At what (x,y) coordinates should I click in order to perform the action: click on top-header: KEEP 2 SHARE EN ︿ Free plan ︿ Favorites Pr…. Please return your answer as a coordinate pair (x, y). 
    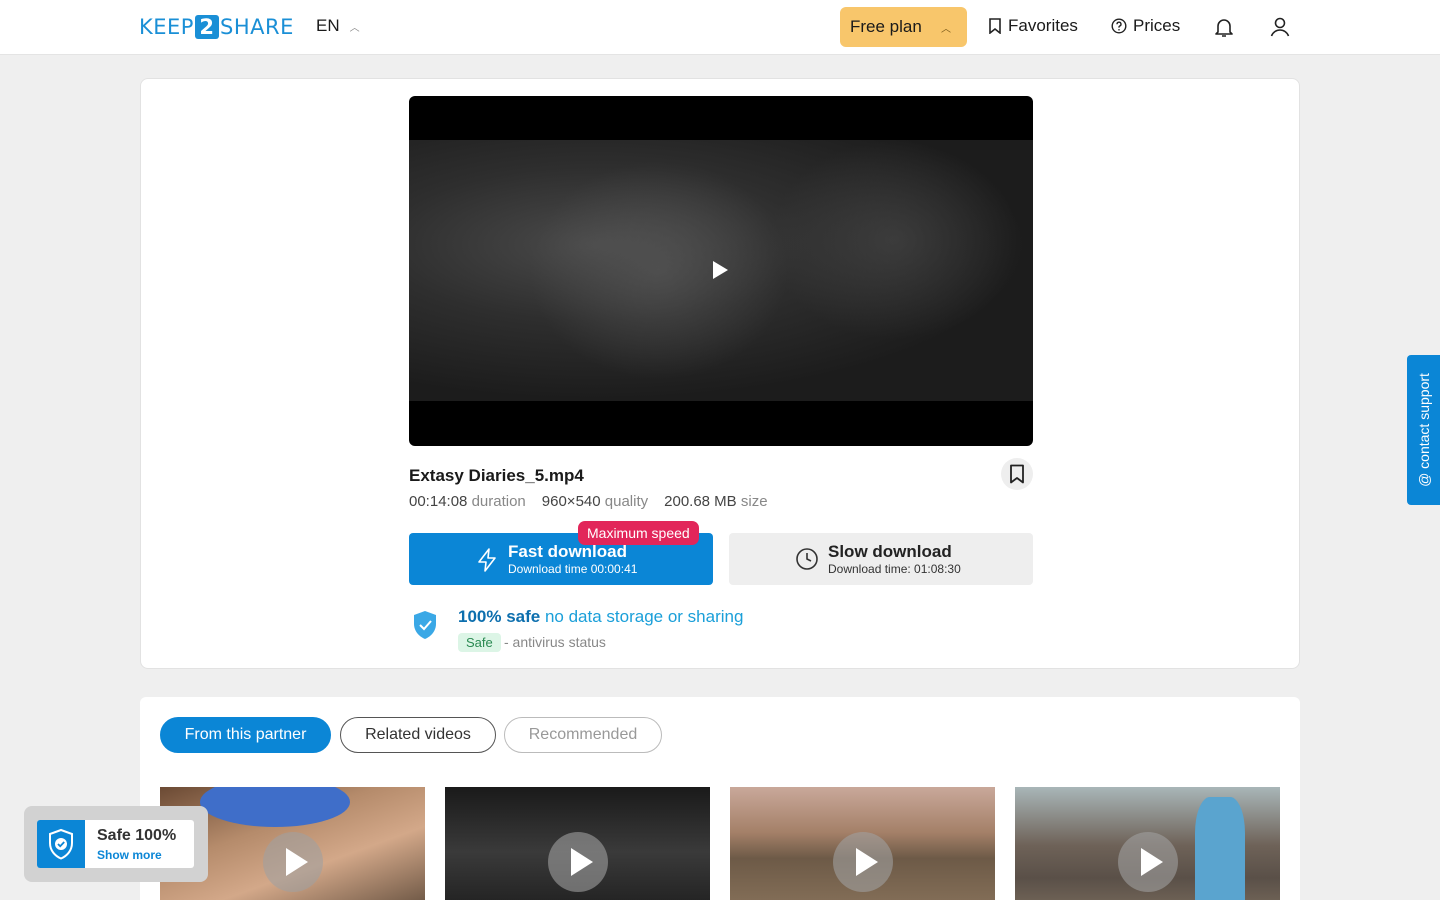
    Looking at the image, I should click on (720, 27).